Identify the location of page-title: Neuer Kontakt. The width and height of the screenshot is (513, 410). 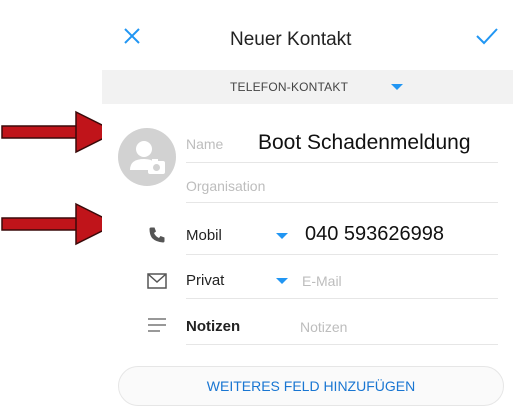
(291, 39).